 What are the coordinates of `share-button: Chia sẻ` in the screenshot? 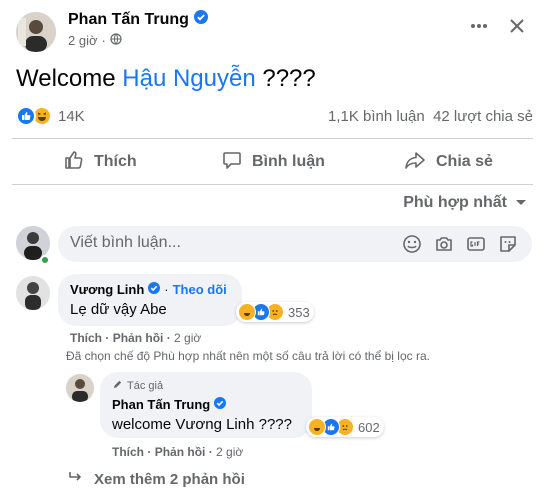 It's located at (448, 162).